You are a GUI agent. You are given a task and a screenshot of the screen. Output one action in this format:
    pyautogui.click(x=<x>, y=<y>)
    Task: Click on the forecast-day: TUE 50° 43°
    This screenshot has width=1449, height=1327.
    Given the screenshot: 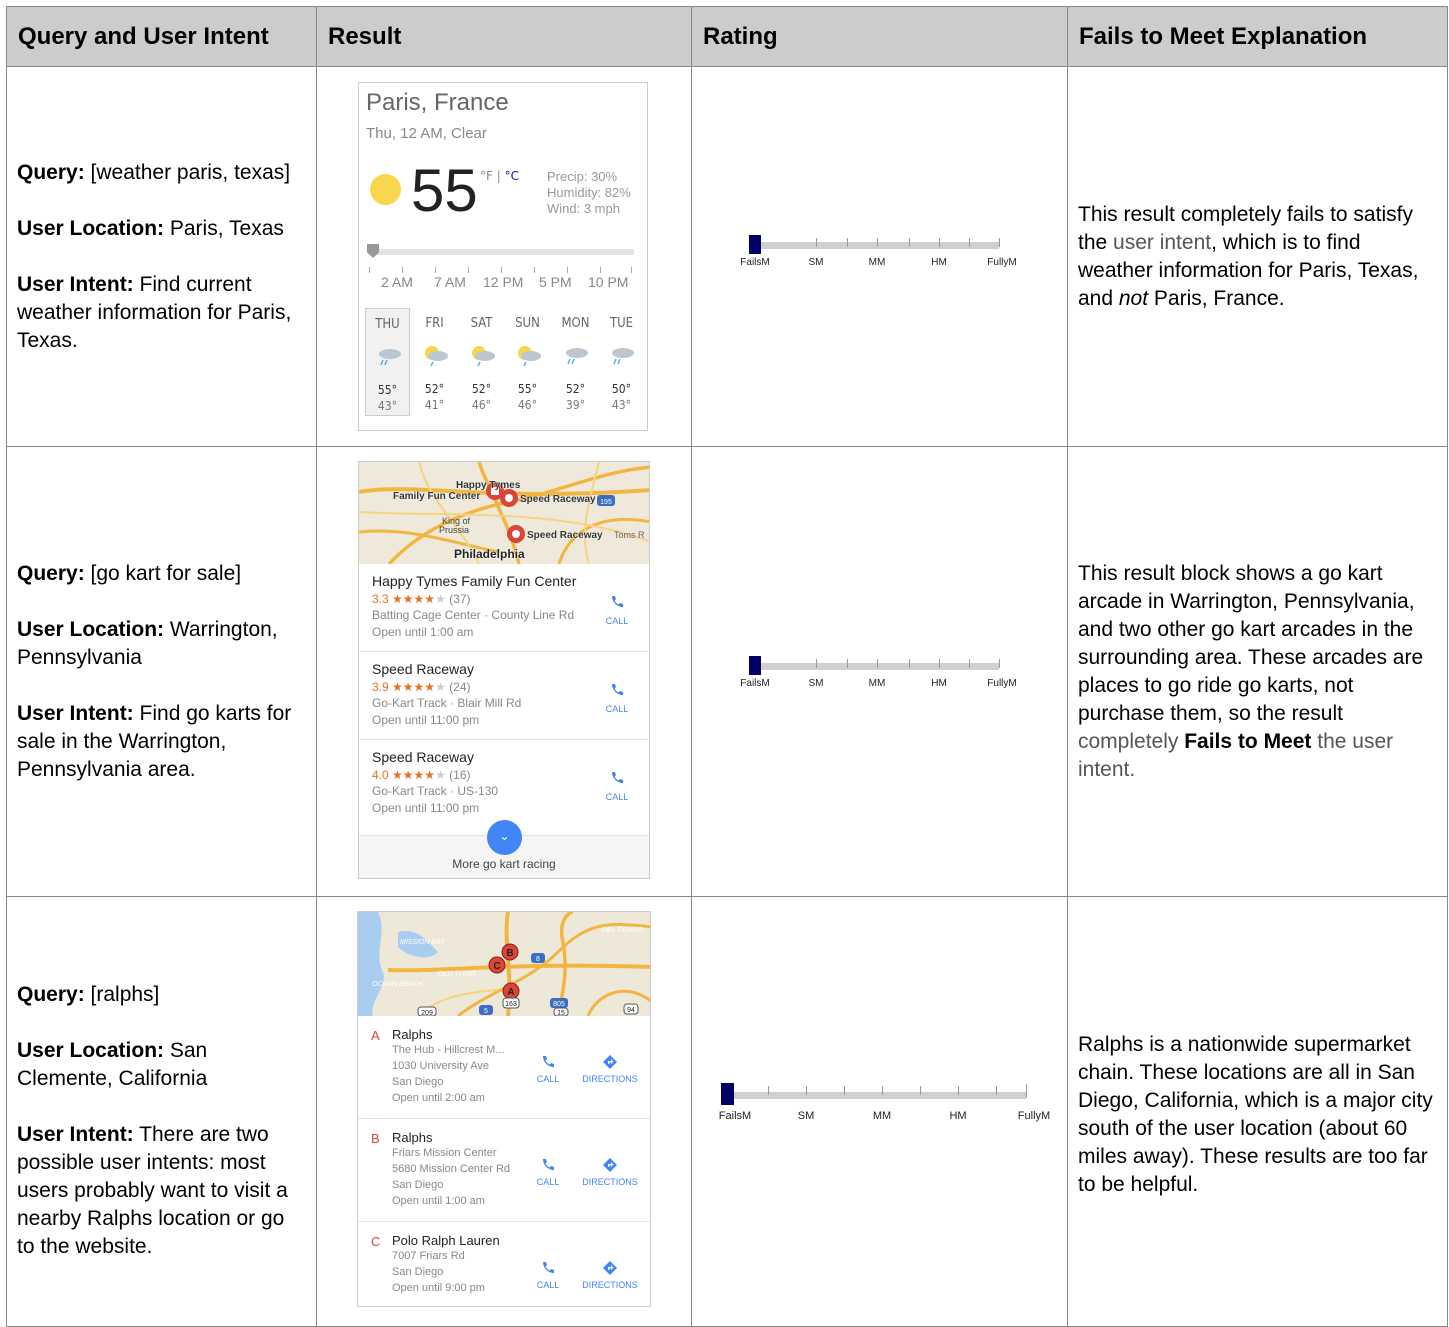 What is the action you would take?
    pyautogui.click(x=621, y=362)
    